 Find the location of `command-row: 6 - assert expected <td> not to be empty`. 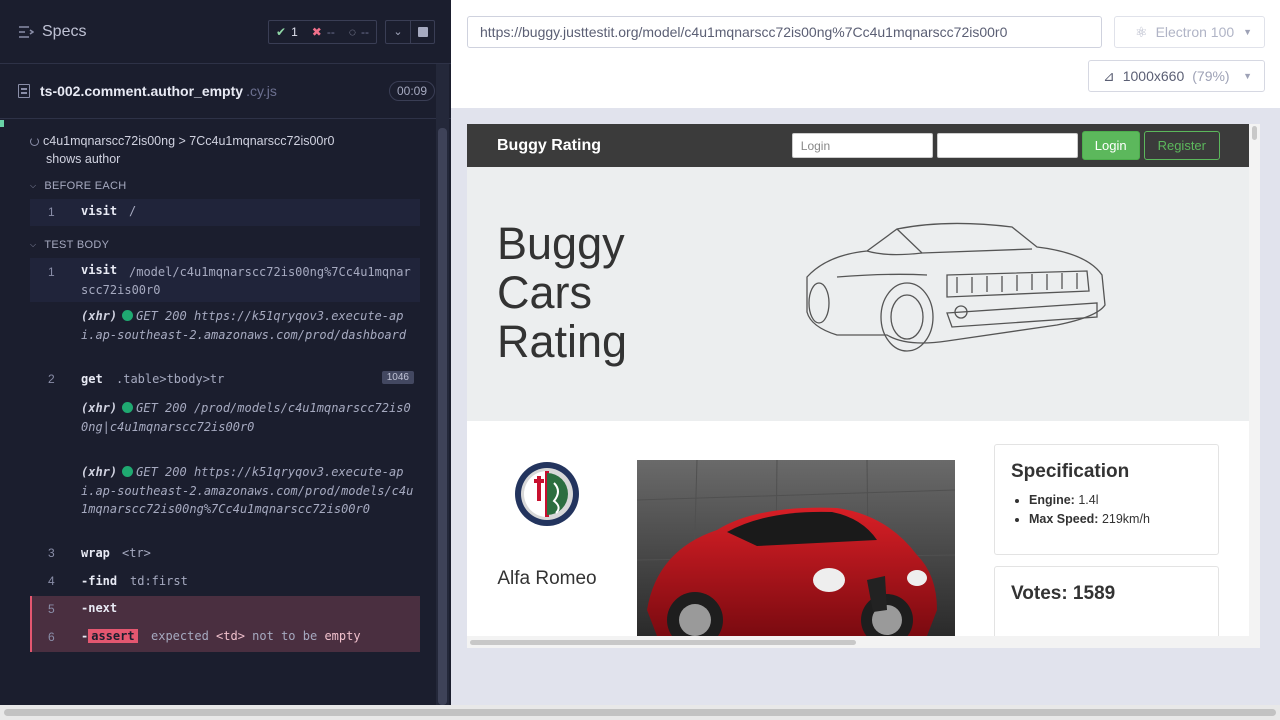

command-row: 6 - assert expected <td> not to be empty is located at coordinates (225, 638).